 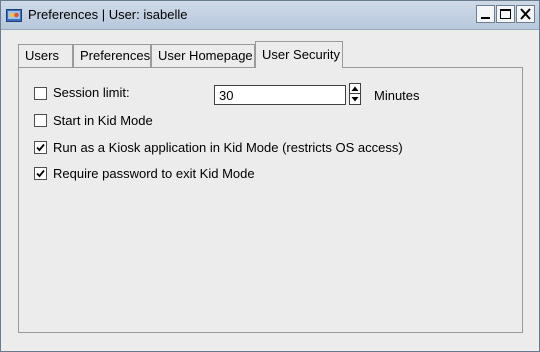 I want to click on require-password-checkbox, so click(x=40, y=173).